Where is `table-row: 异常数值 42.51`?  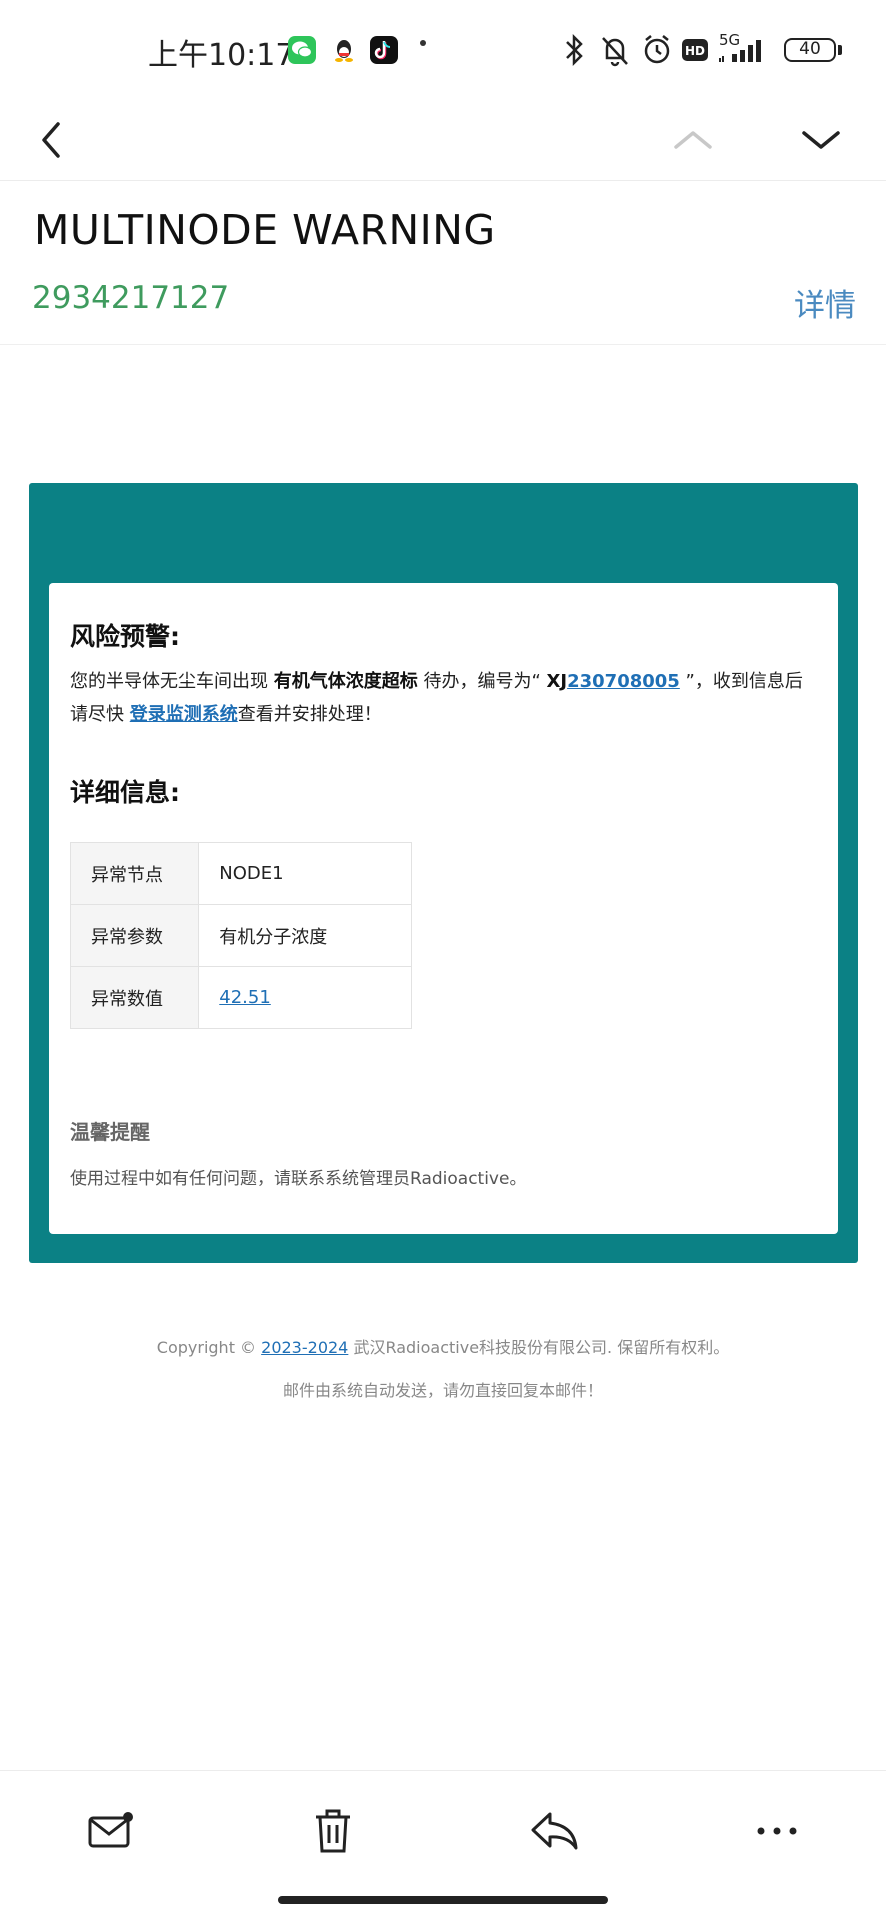
table-row: 异常数值 42.51 is located at coordinates (240, 997).